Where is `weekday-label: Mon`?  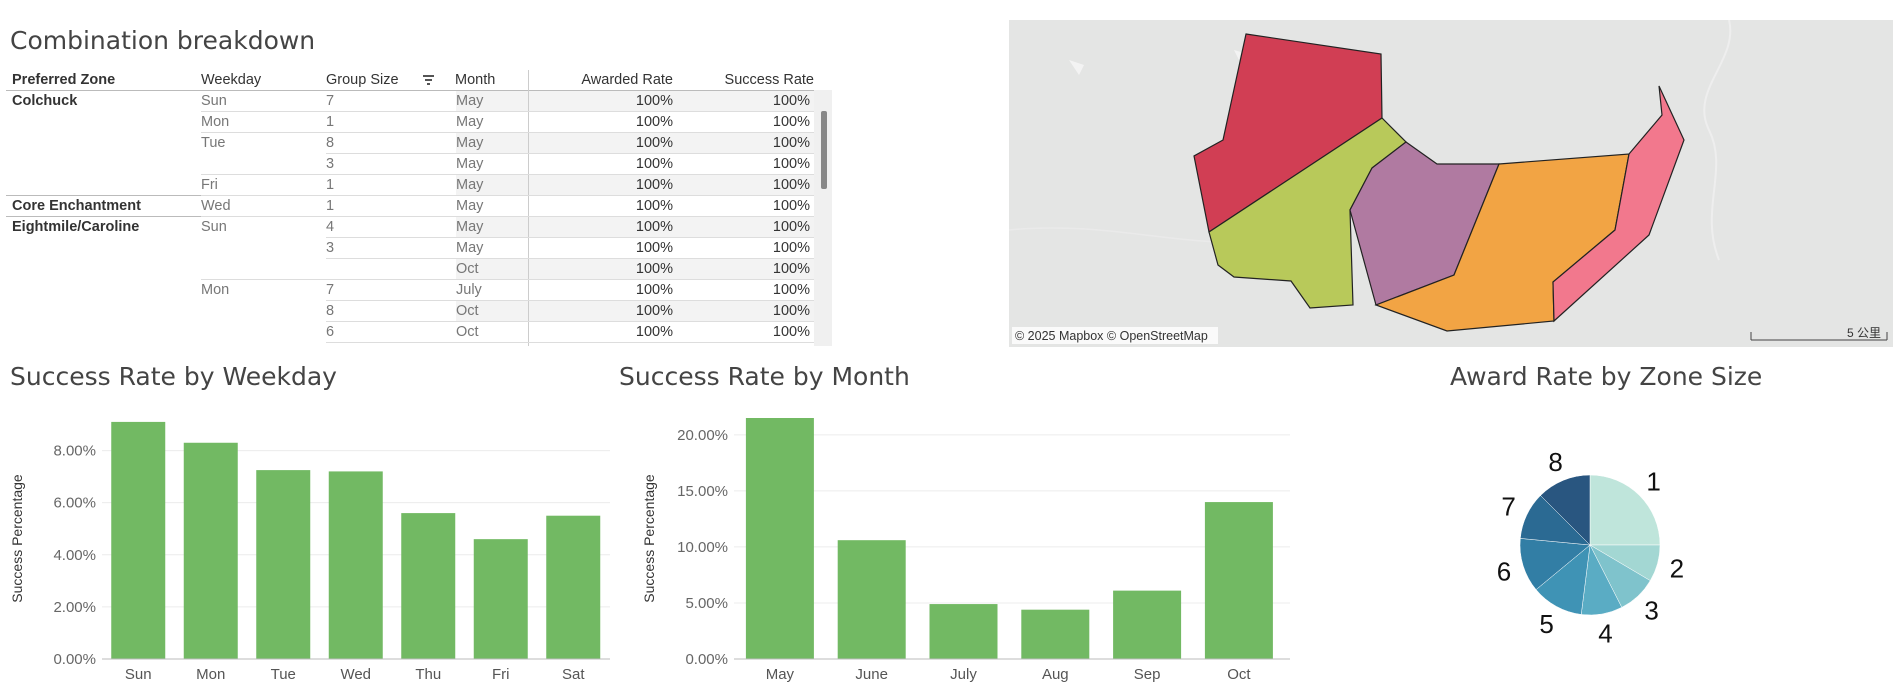
weekday-label: Mon is located at coordinates (215, 290).